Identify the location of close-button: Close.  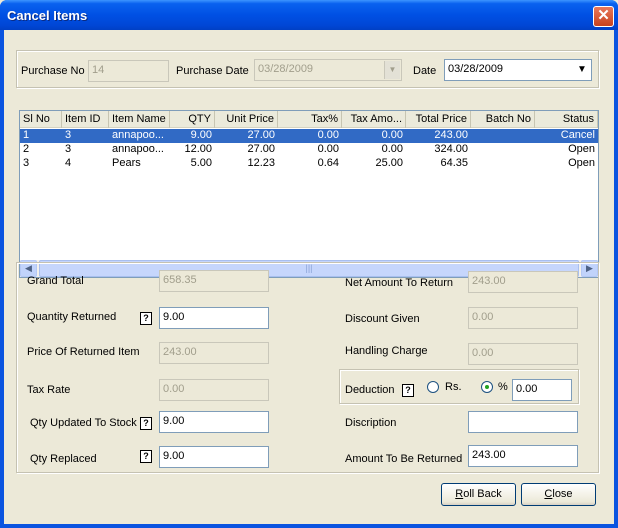
(558, 494).